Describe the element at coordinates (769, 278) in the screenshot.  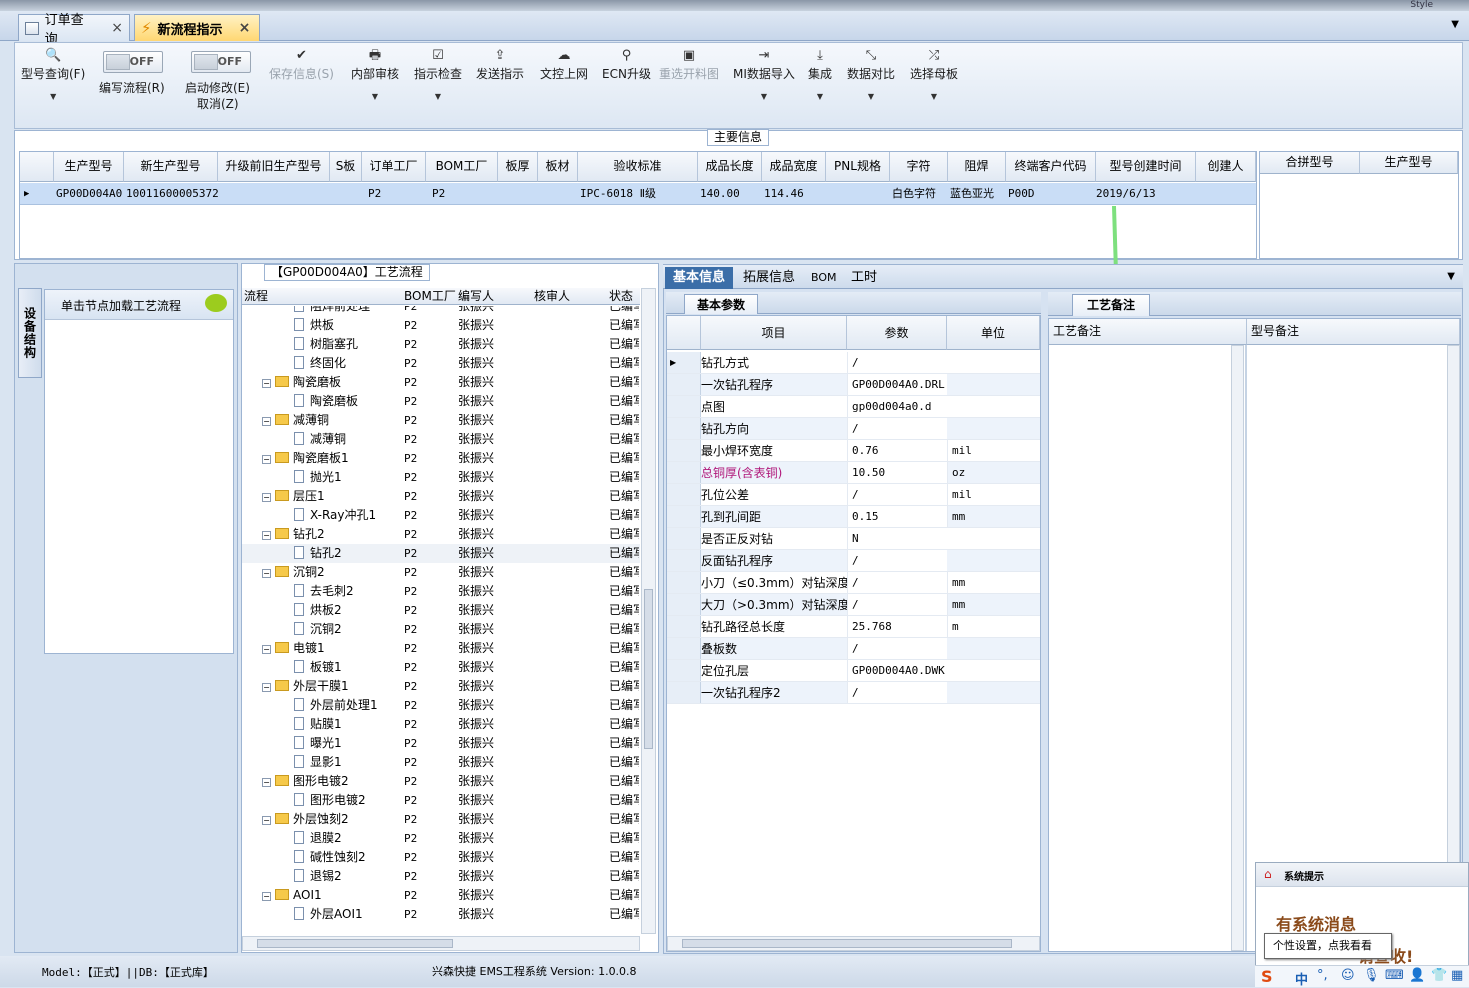
I see `tab-extended-info: 拓展信息` at that location.